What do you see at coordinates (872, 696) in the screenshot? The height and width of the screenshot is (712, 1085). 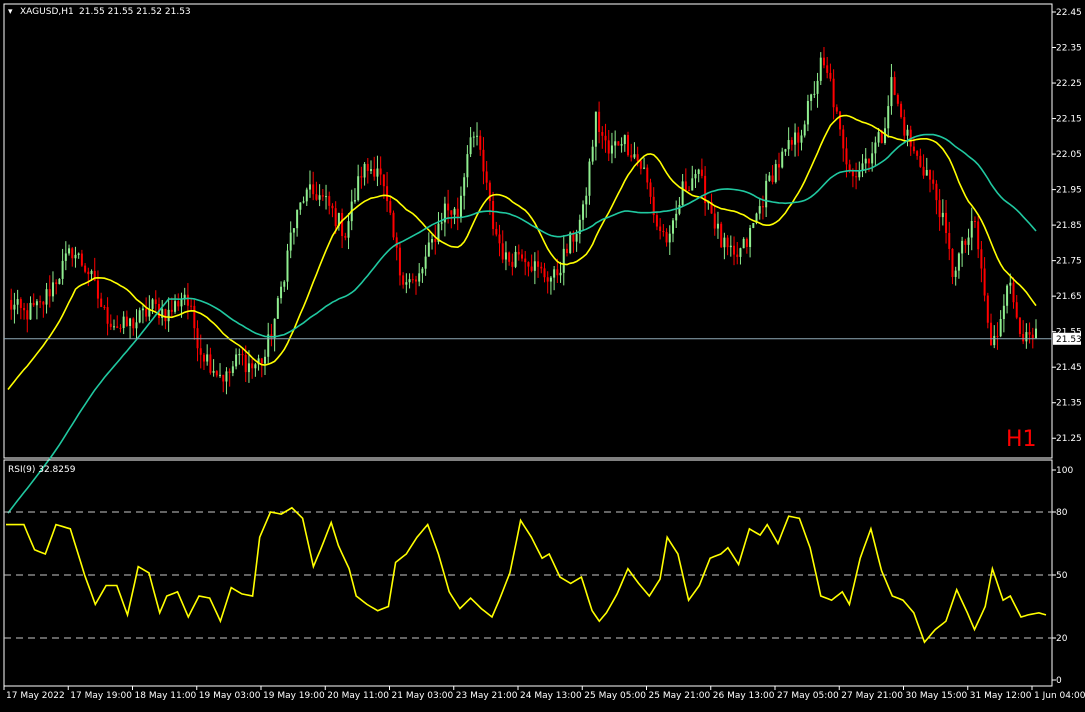 I see `time-tick-label: 27 May 21:00` at bounding box center [872, 696].